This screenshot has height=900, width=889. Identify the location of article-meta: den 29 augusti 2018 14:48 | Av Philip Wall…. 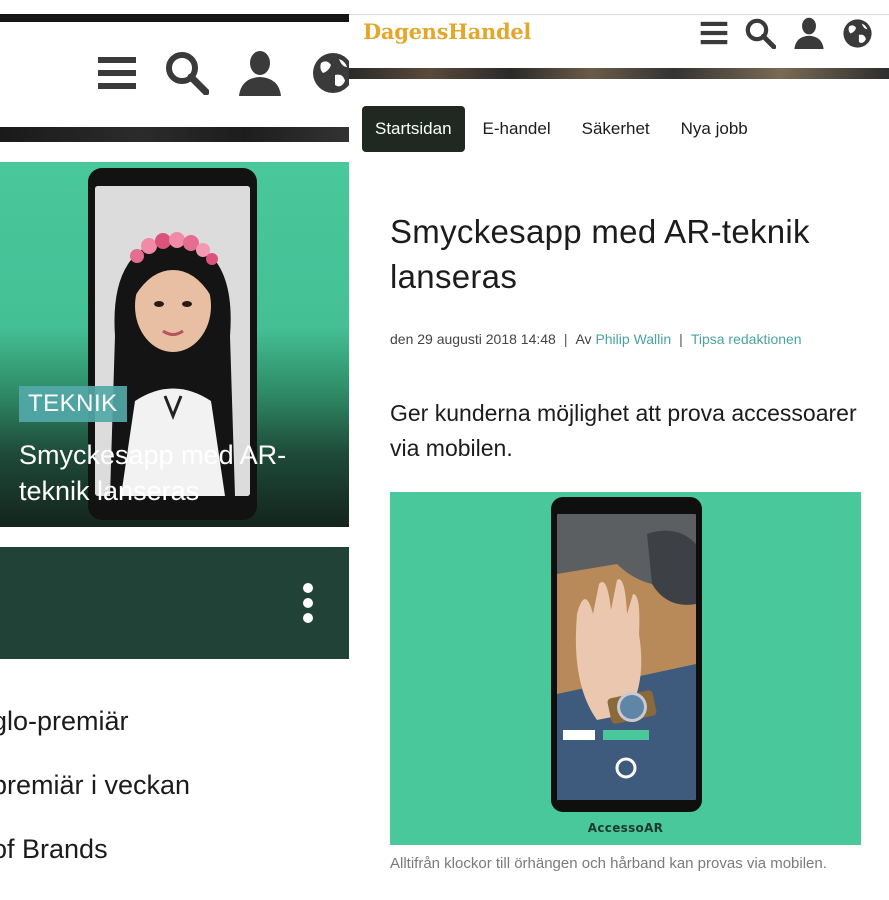
(625, 339).